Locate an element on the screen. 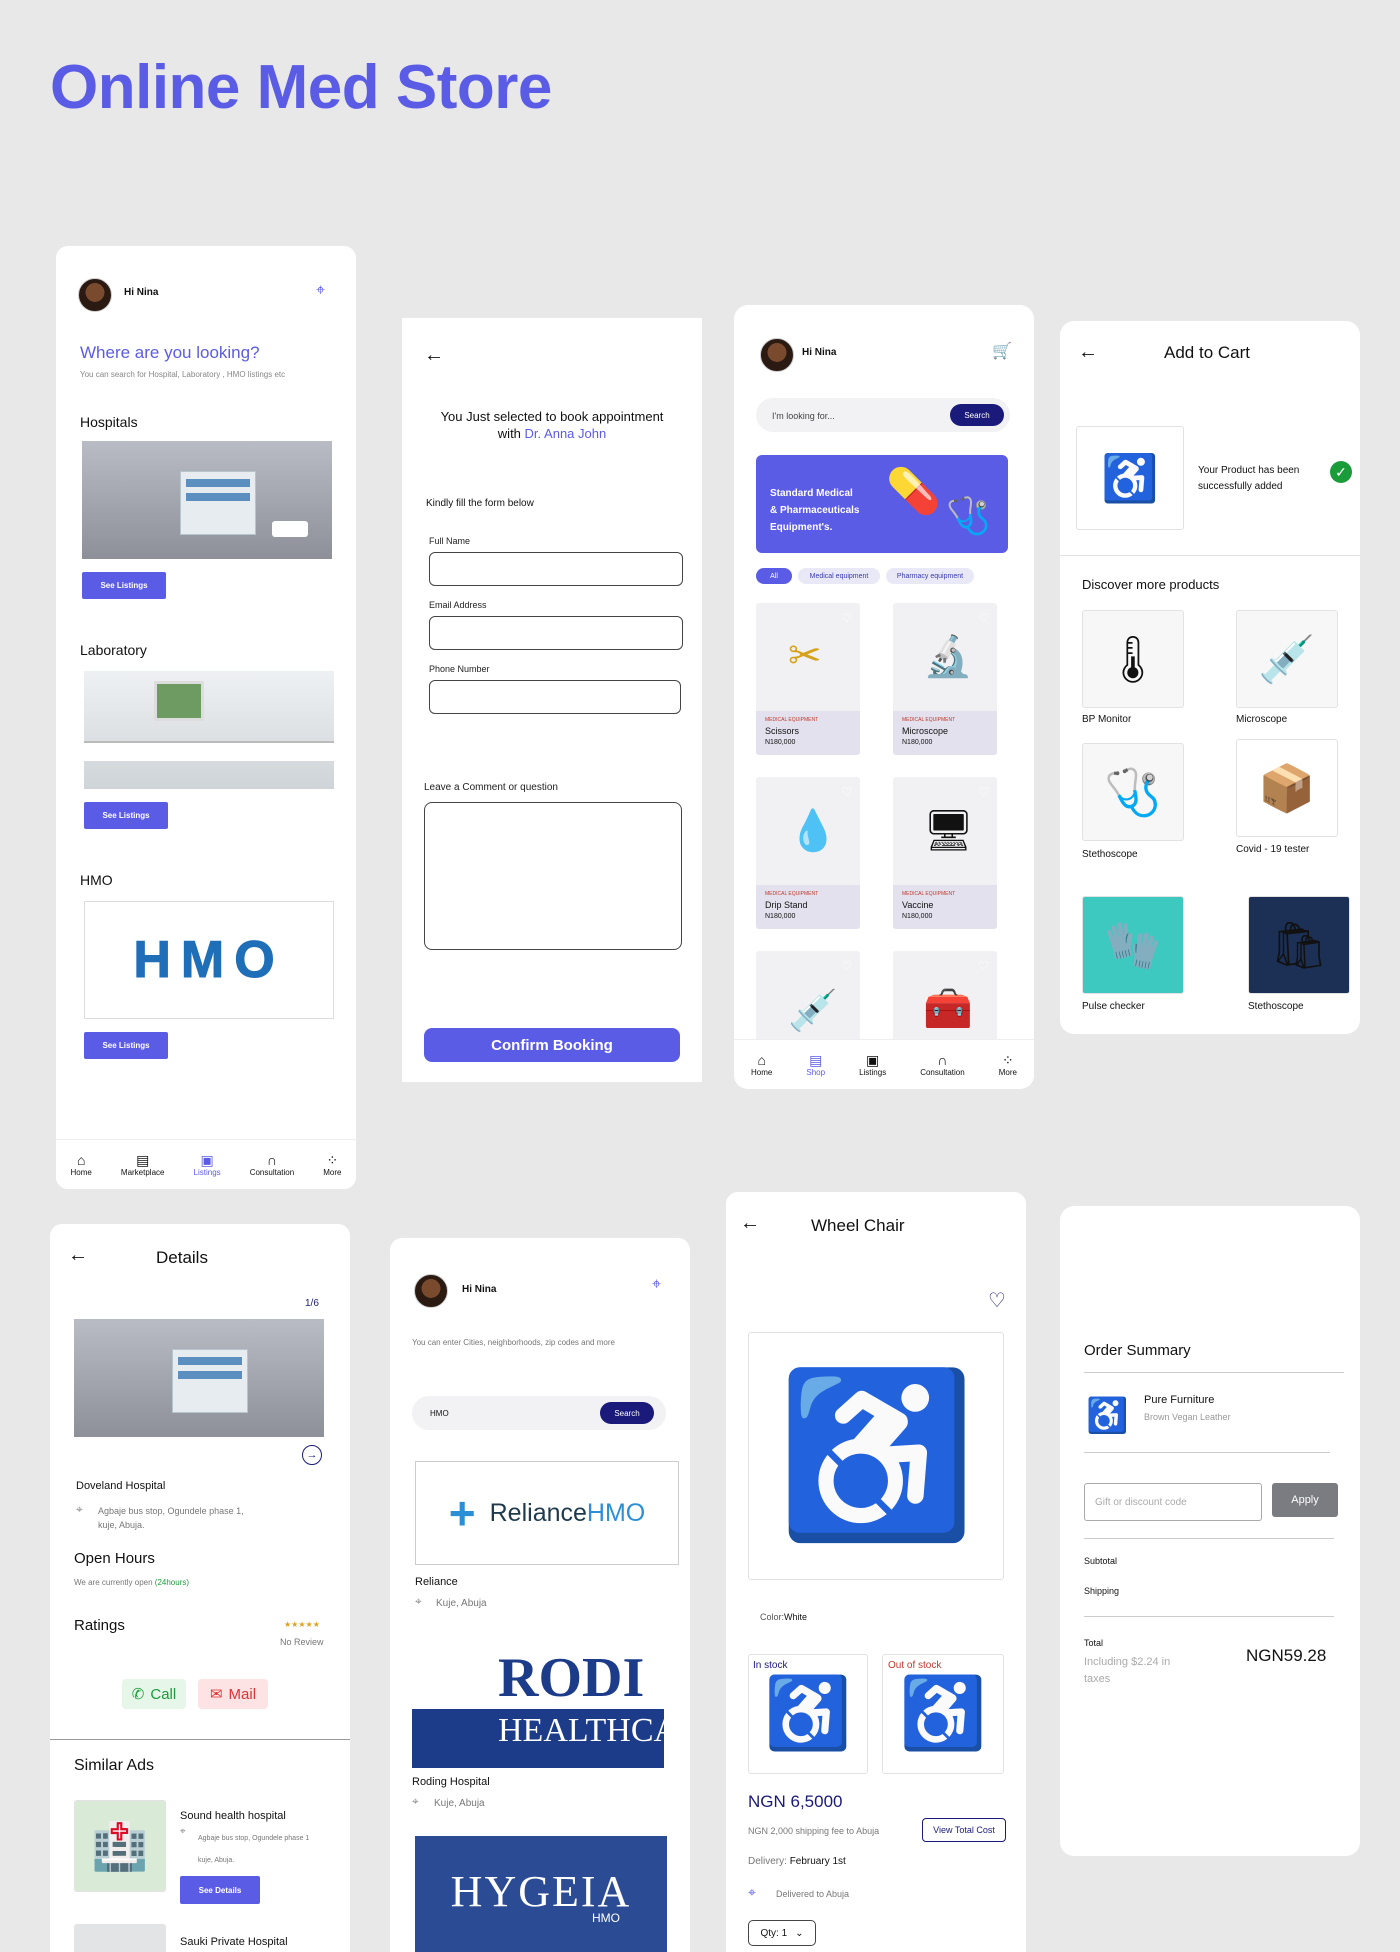  recommended-product: 🌡 is located at coordinates (1133, 659).